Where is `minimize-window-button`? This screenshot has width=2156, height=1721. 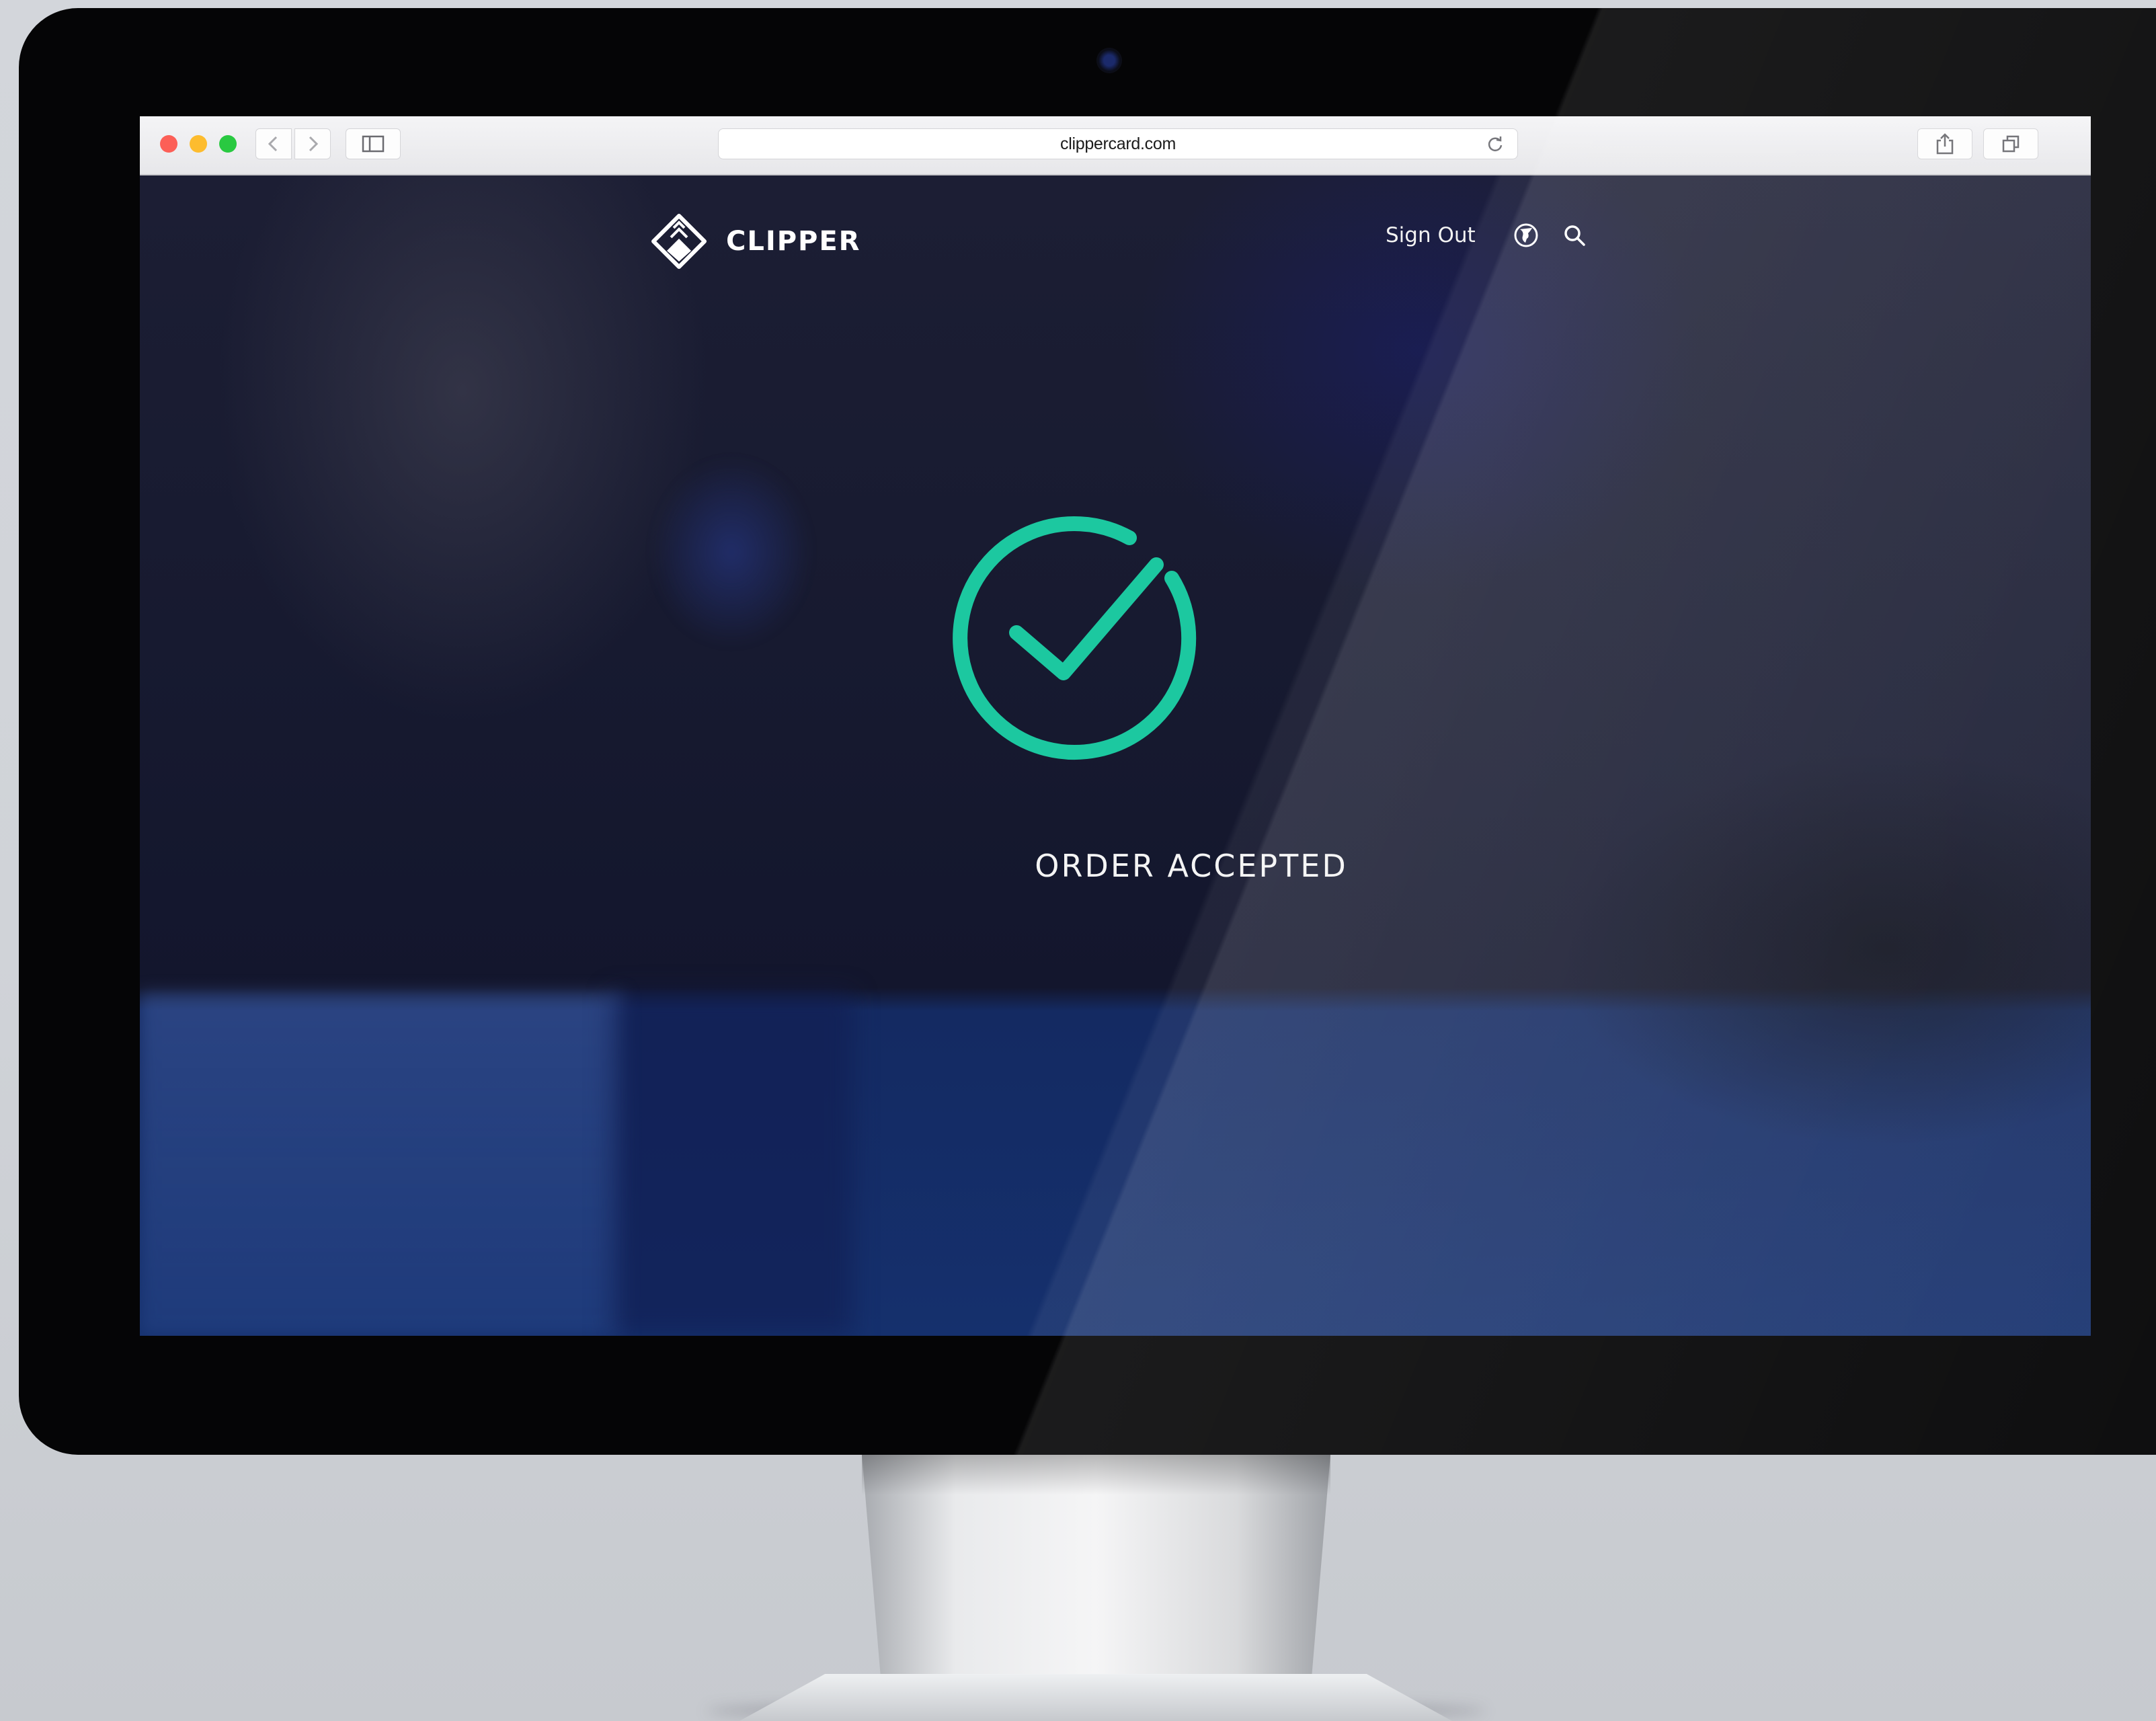 minimize-window-button is located at coordinates (199, 144).